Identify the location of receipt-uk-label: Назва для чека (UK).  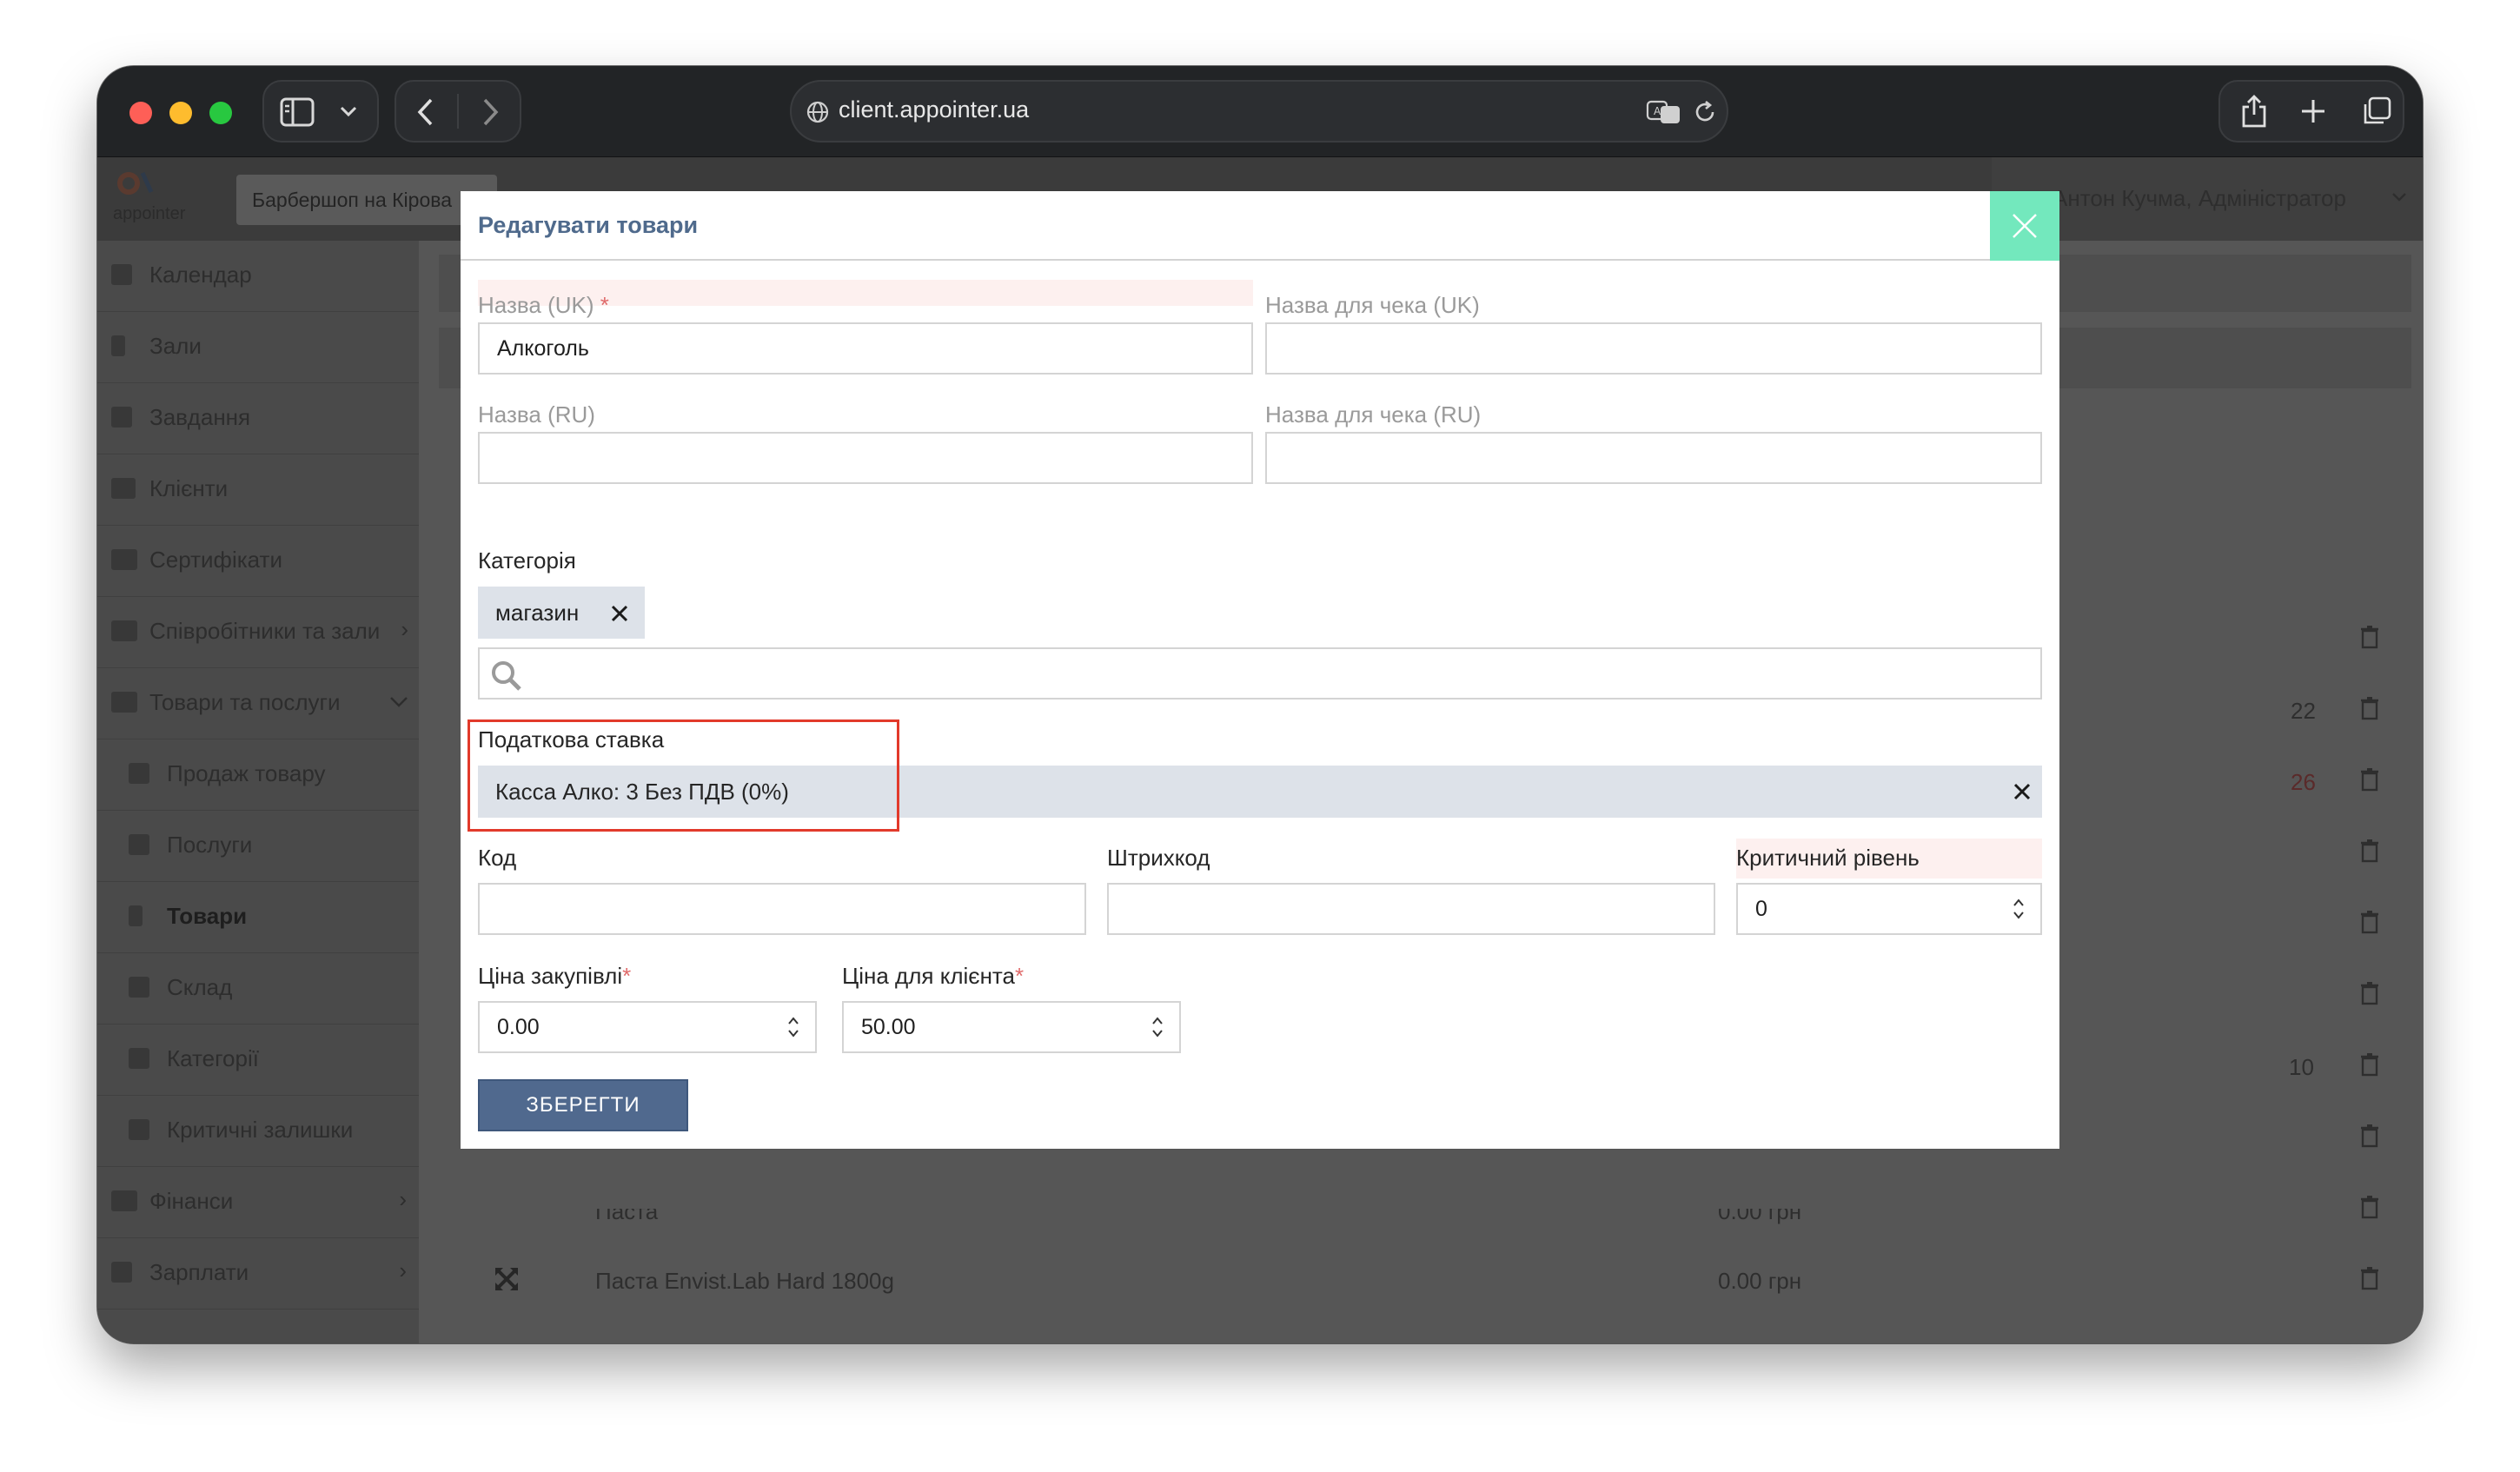
(1372, 305).